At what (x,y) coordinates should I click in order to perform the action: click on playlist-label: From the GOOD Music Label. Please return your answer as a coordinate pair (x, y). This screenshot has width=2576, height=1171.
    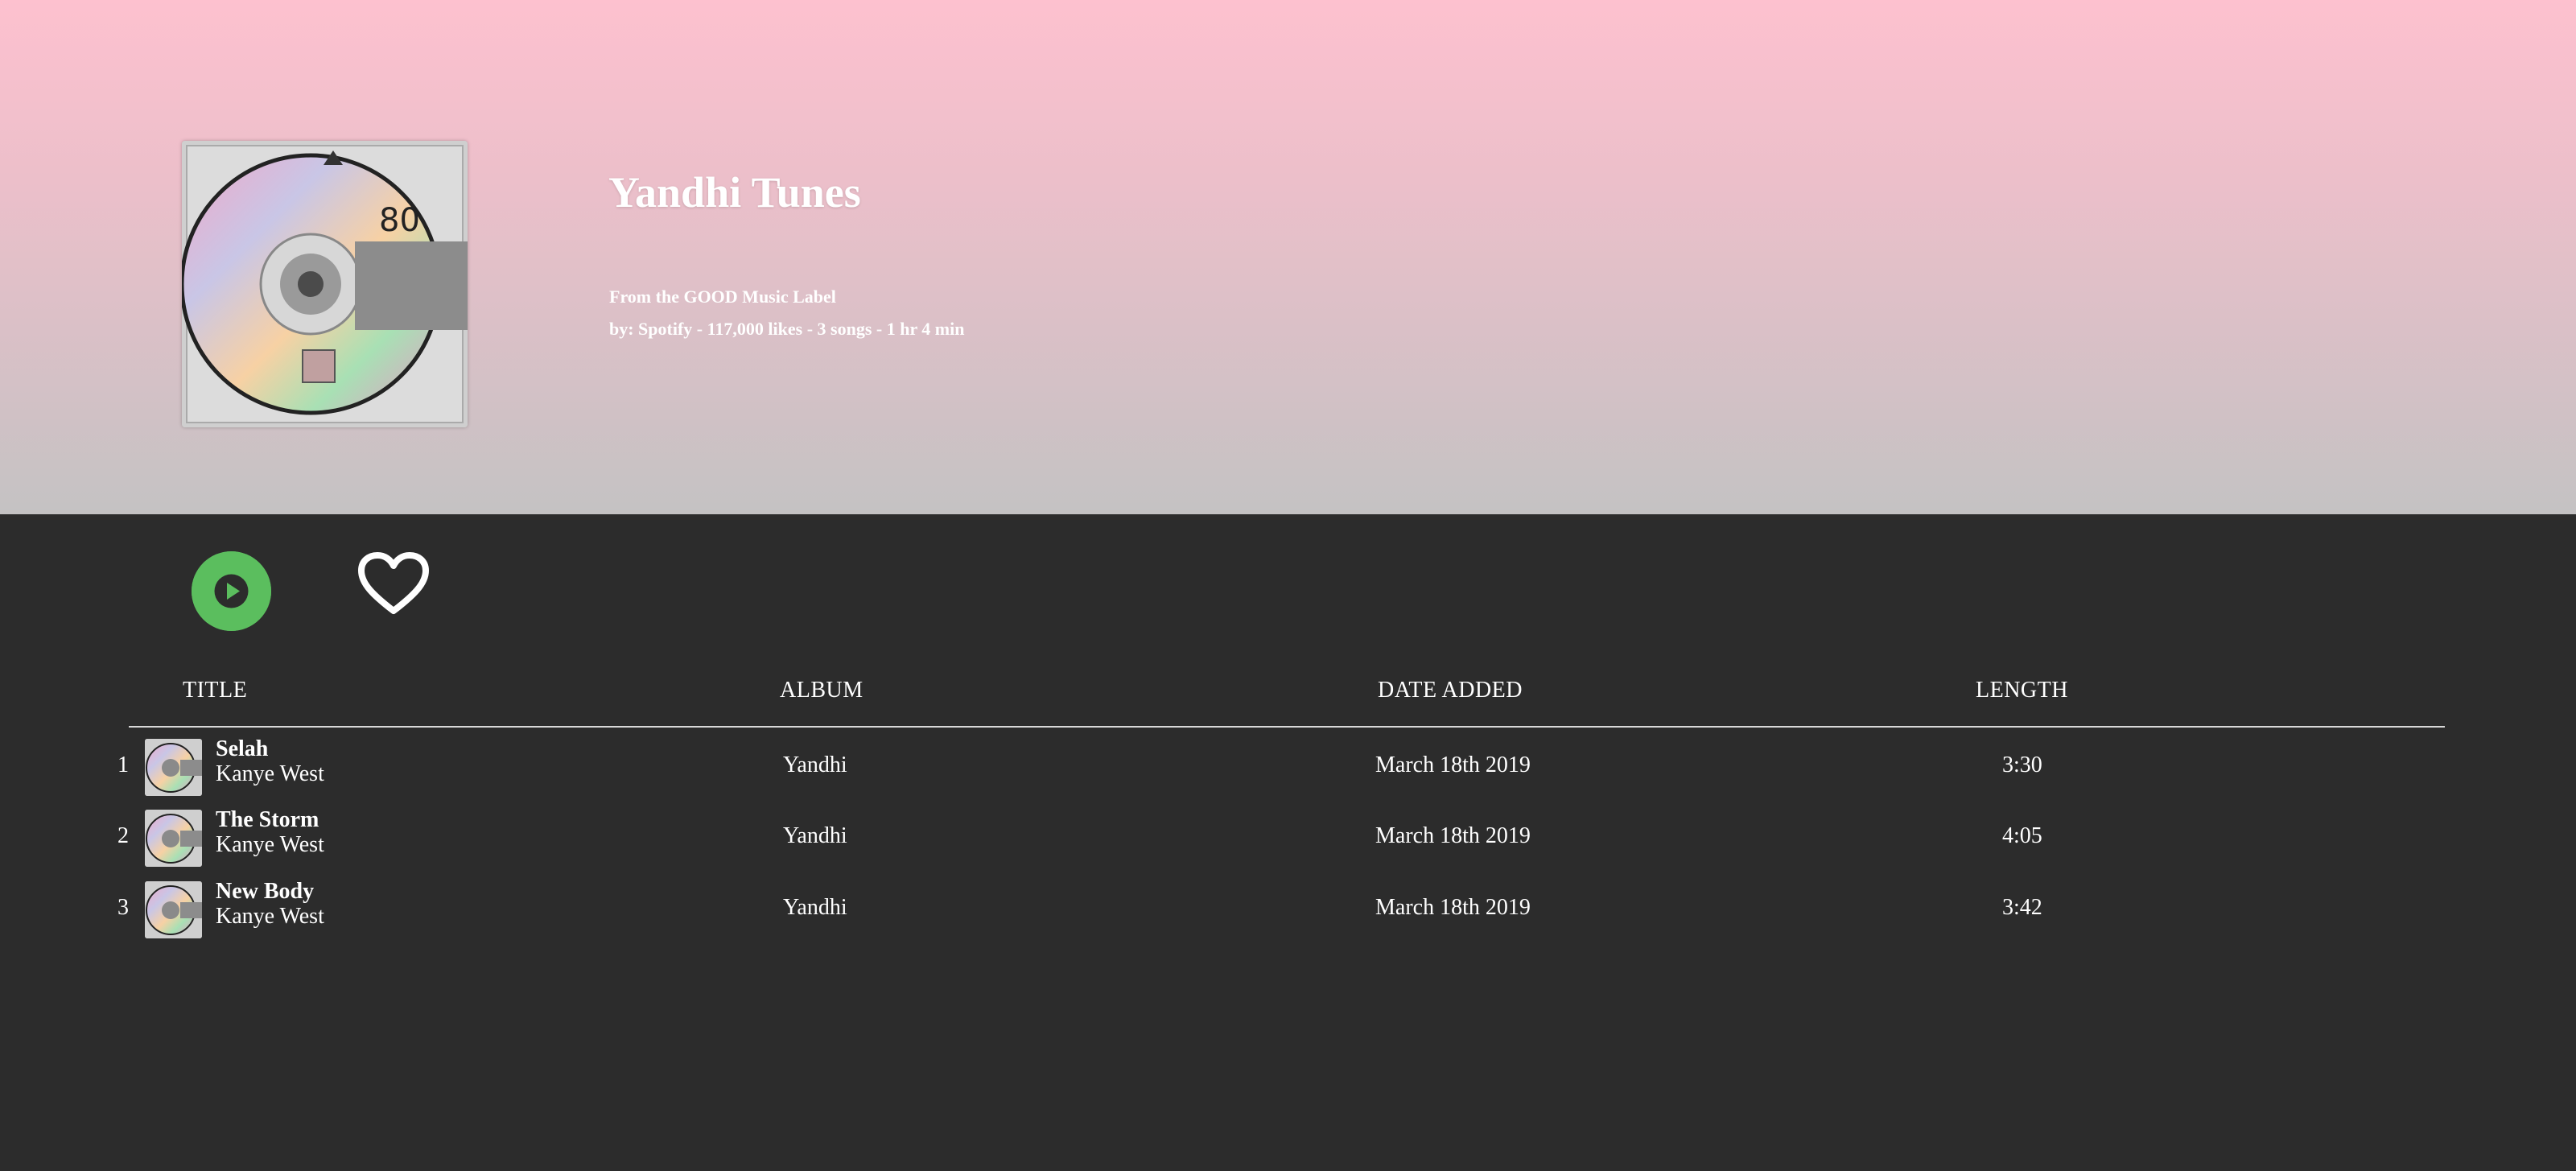
    Looking at the image, I should click on (722, 297).